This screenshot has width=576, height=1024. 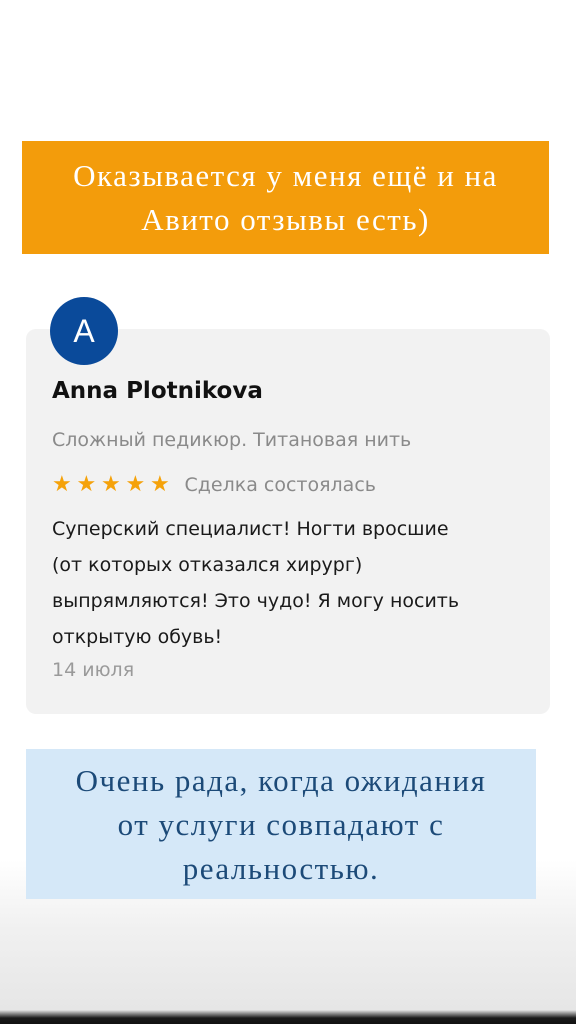 What do you see at coordinates (93, 670) in the screenshot?
I see `review-date: 14 июля` at bounding box center [93, 670].